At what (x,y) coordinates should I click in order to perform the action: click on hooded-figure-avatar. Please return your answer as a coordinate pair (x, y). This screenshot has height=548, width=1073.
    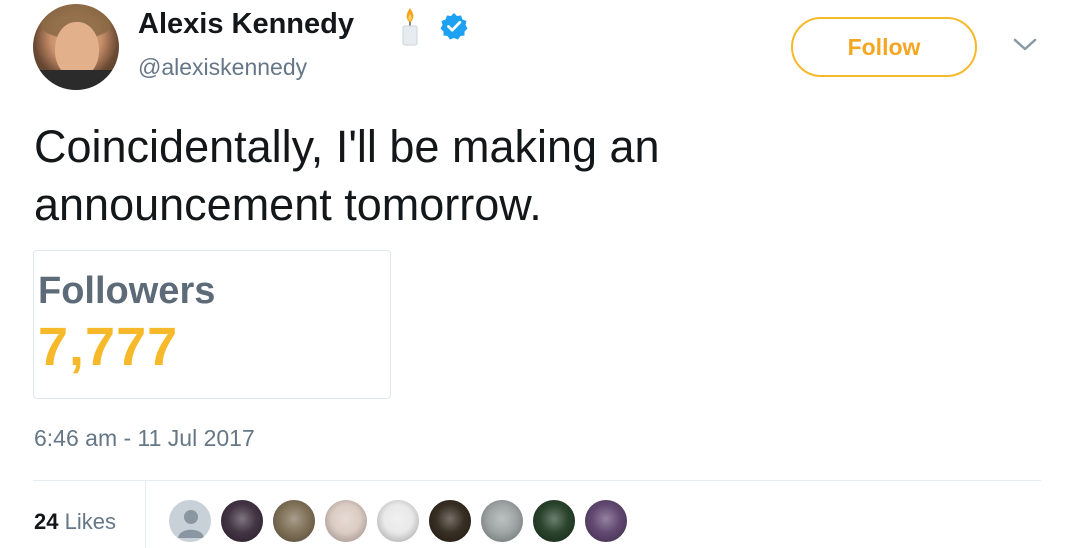
    Looking at the image, I should click on (294, 521).